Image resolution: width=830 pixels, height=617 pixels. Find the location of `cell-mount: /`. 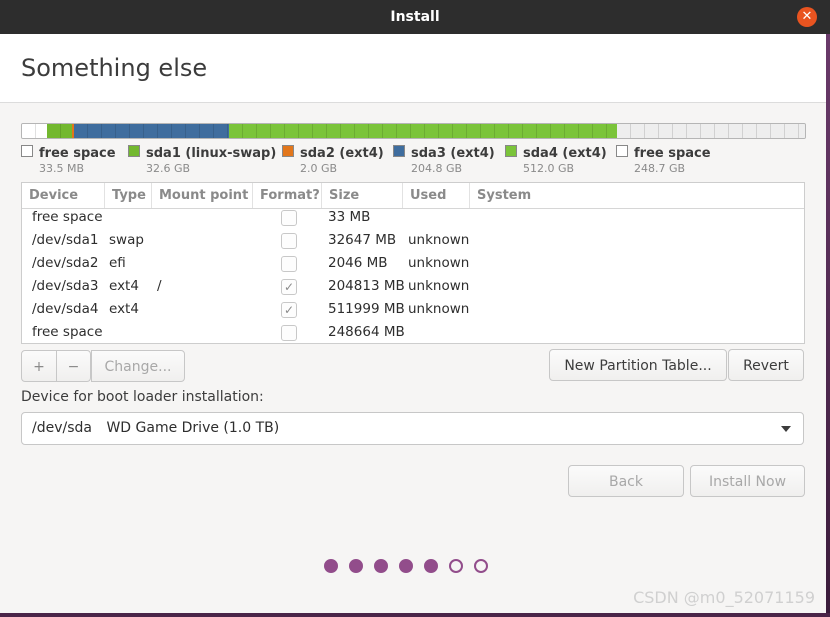

cell-mount: / is located at coordinates (159, 286).